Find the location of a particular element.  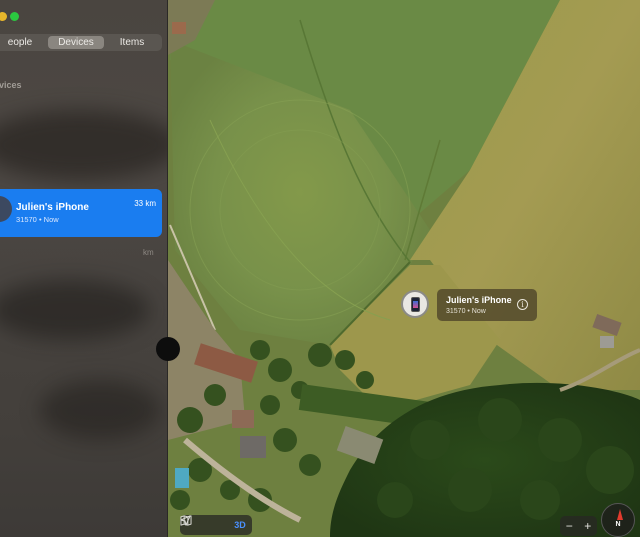

device-avatar is located at coordinates (6, 209).